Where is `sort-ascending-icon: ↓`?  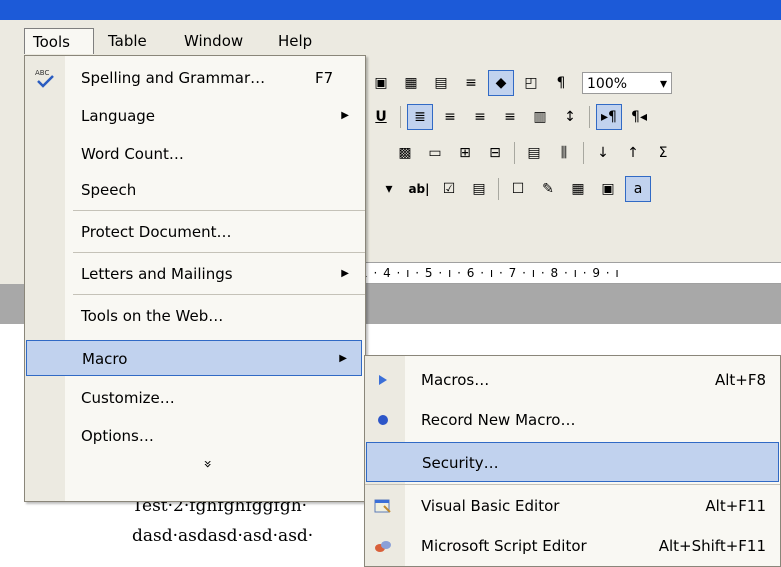 sort-ascending-icon: ↓ is located at coordinates (603, 153).